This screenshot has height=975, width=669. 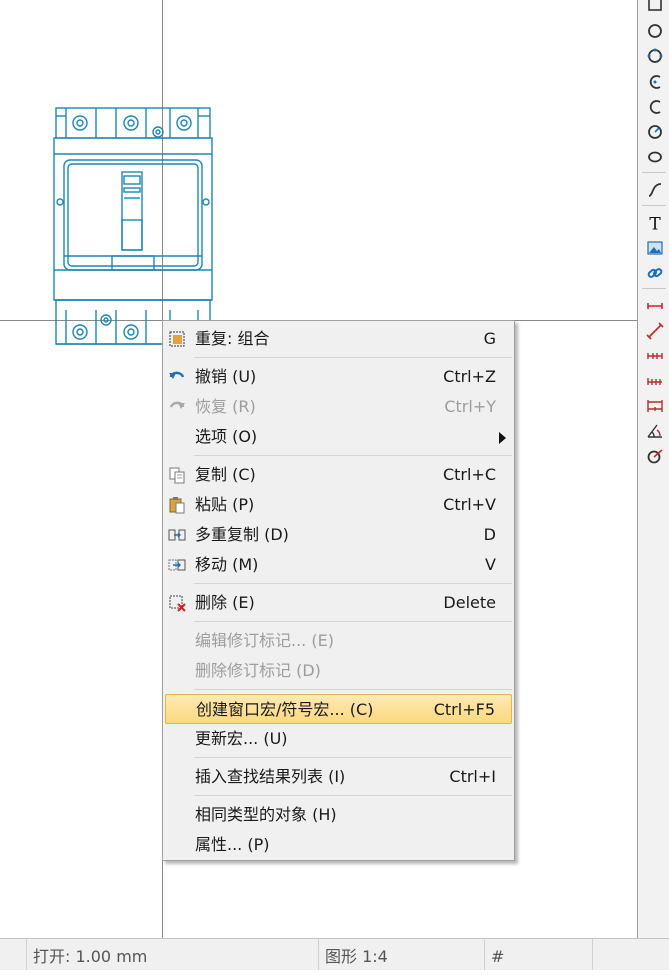 What do you see at coordinates (232, 844) in the screenshot?
I see `menu-item-label: 属性... (P)` at bounding box center [232, 844].